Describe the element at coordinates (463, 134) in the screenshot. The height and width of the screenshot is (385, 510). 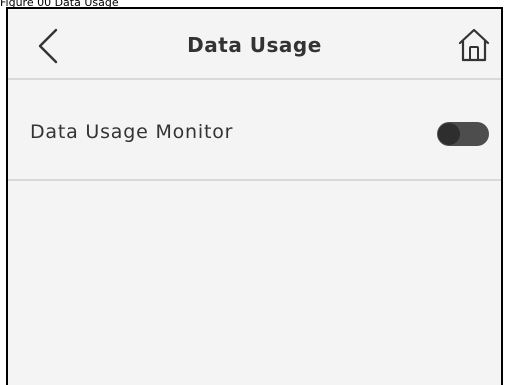
I see `data-usage-monitor-toggle` at that location.